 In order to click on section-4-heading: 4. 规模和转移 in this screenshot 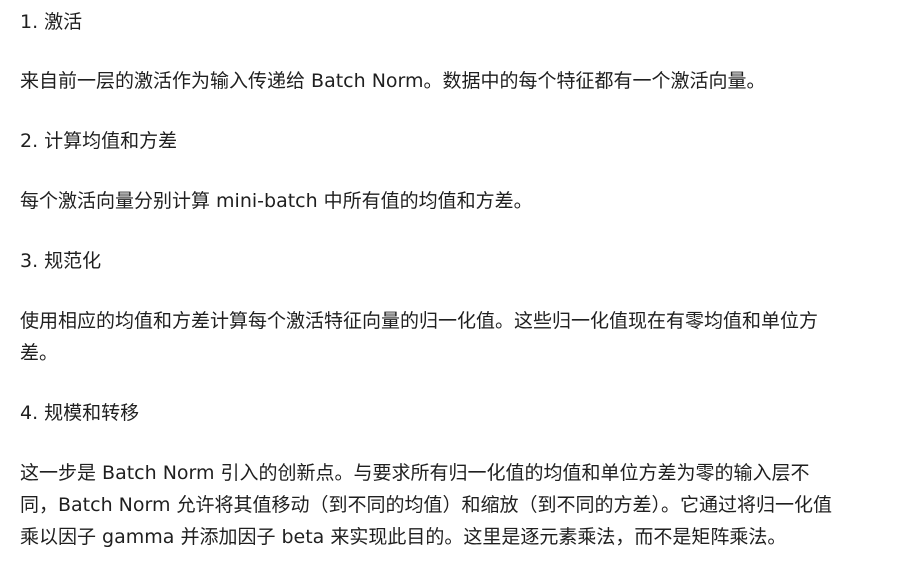, I will do `click(80, 413)`.